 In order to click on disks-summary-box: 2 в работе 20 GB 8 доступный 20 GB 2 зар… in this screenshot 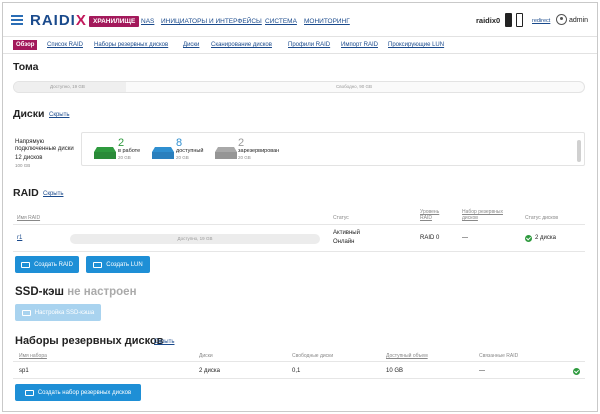, I will do `click(333, 149)`.